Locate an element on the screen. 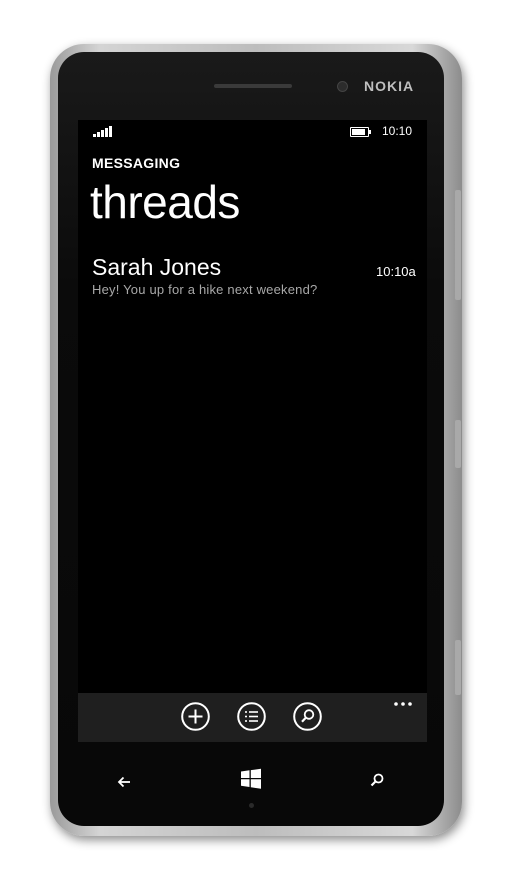 Image resolution: width=507 pixels, height=883 pixels. volume-button is located at coordinates (458, 245).